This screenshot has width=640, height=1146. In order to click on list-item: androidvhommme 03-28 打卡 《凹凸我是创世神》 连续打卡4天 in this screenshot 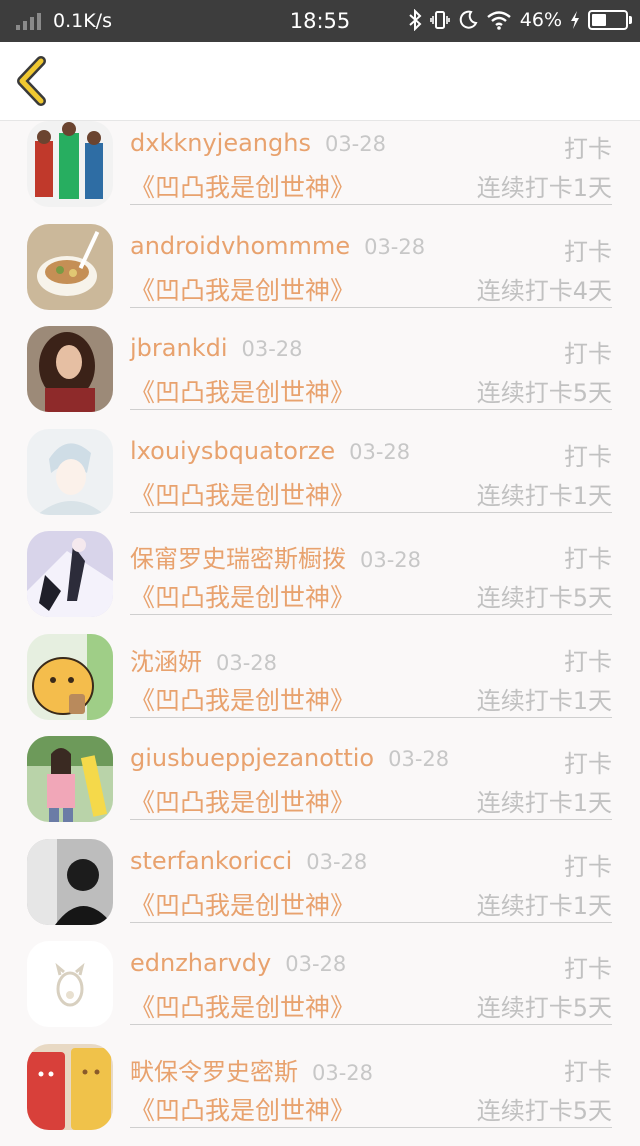, I will do `click(320, 275)`.